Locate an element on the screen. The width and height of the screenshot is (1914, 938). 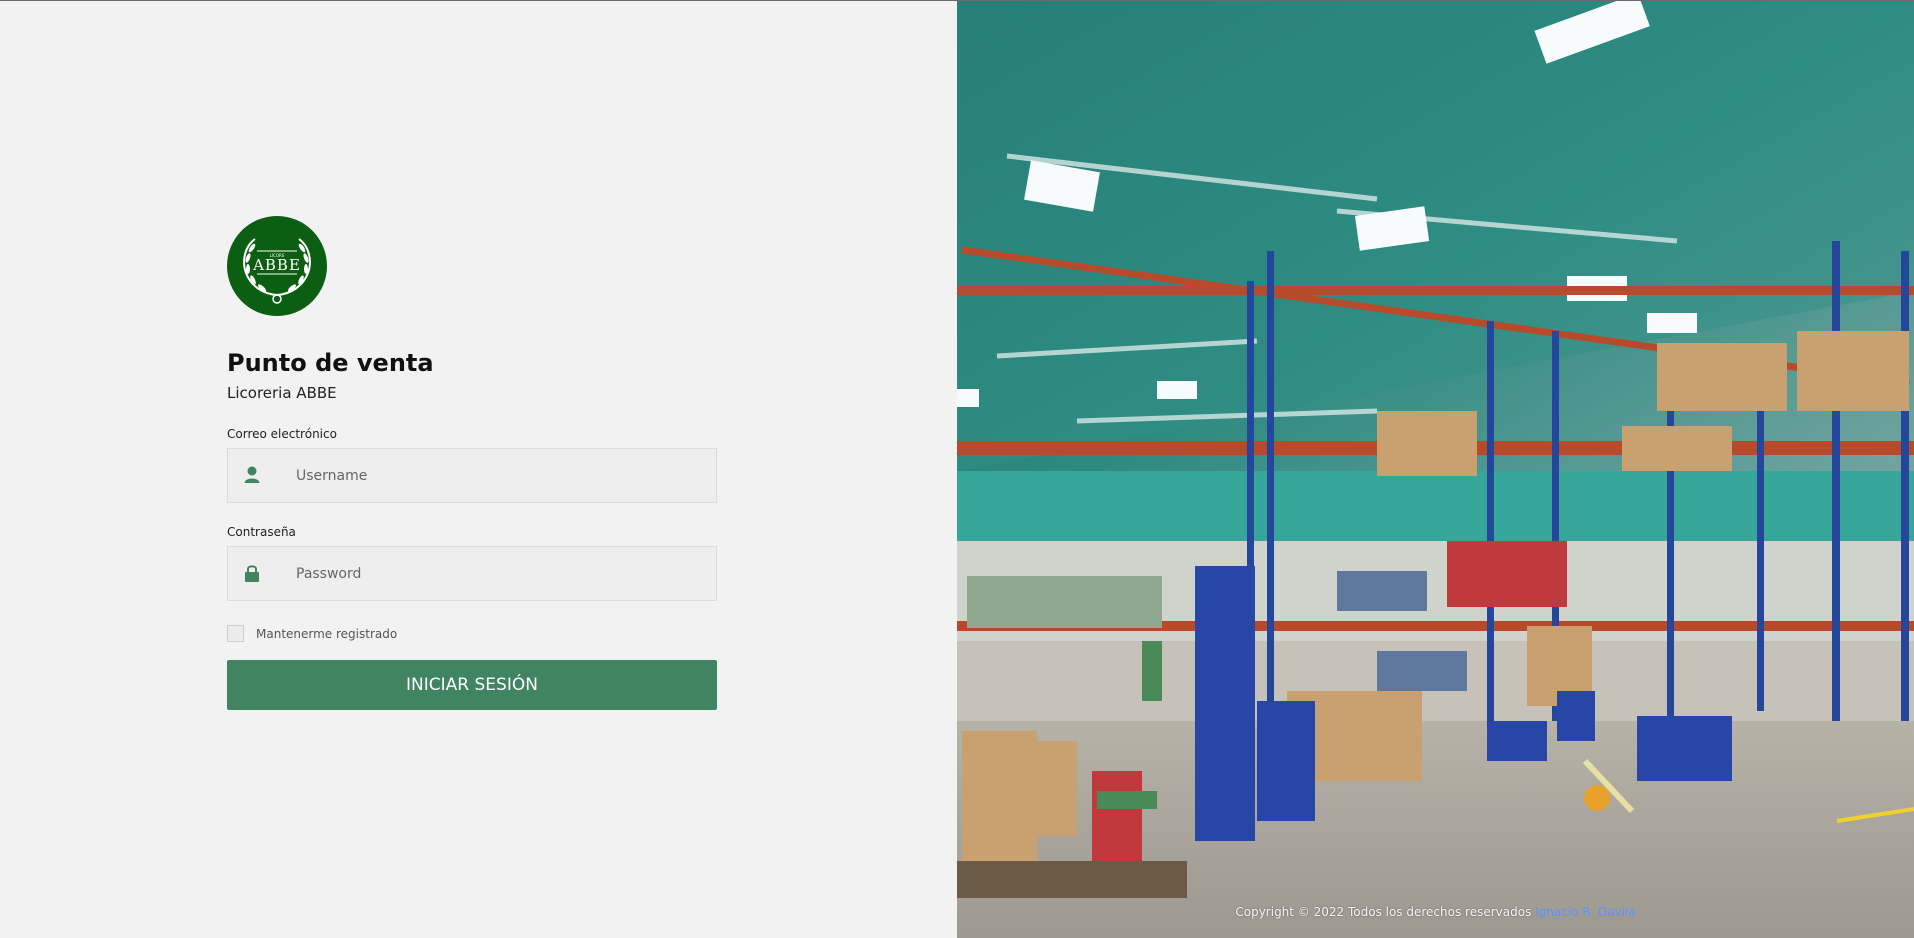
username-input is located at coordinates (496, 475).